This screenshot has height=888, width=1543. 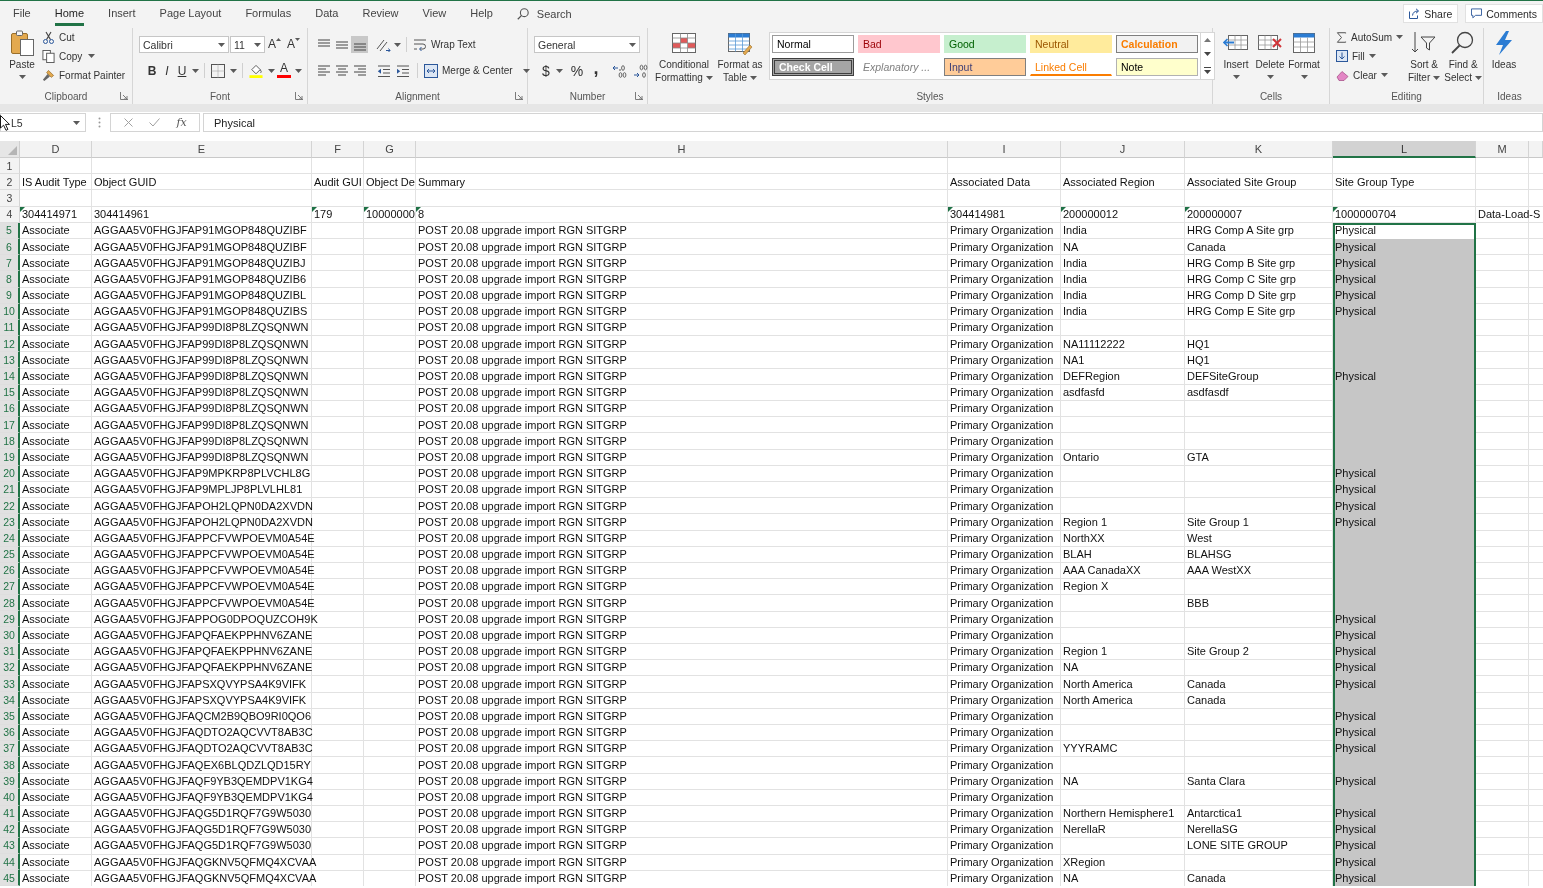 What do you see at coordinates (682, 149) in the screenshot?
I see `column-header: H` at bounding box center [682, 149].